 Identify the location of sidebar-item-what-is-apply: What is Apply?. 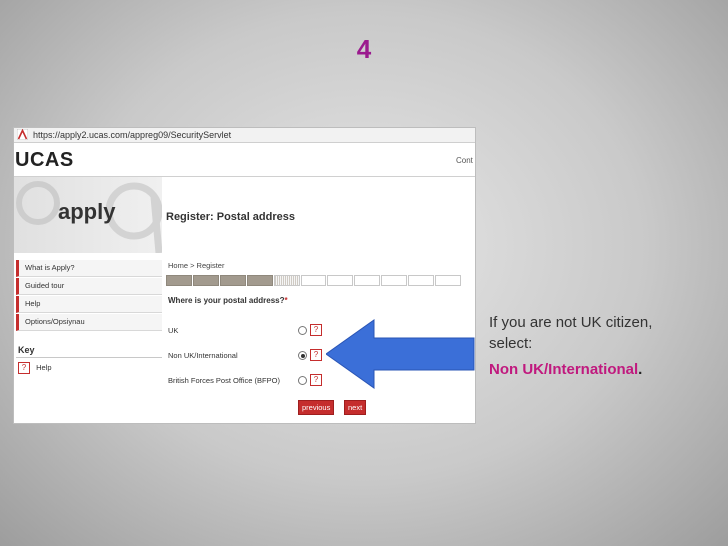
(89, 268).